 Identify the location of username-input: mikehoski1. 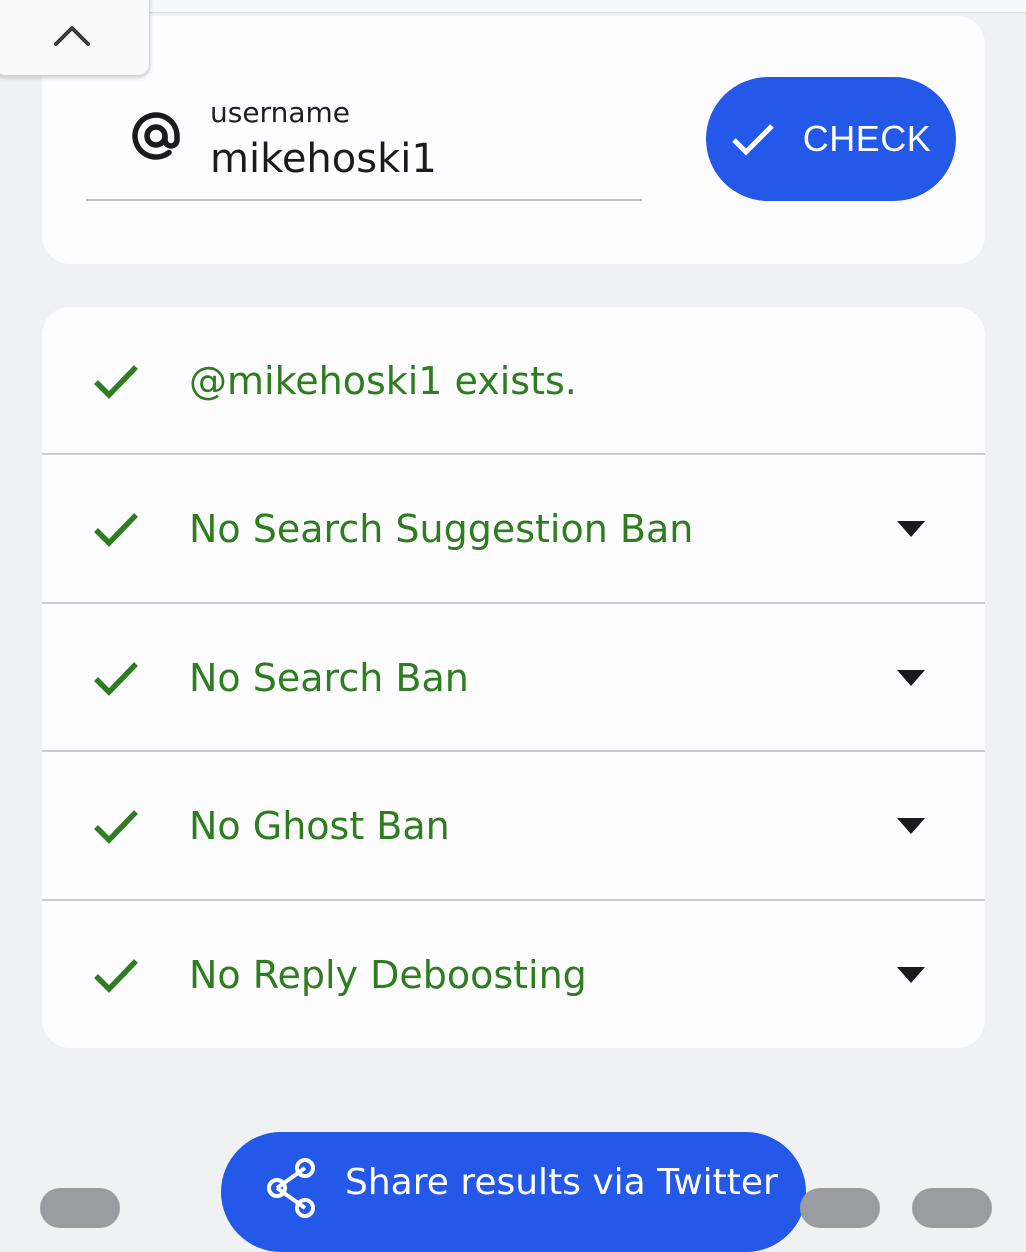
(323, 159).